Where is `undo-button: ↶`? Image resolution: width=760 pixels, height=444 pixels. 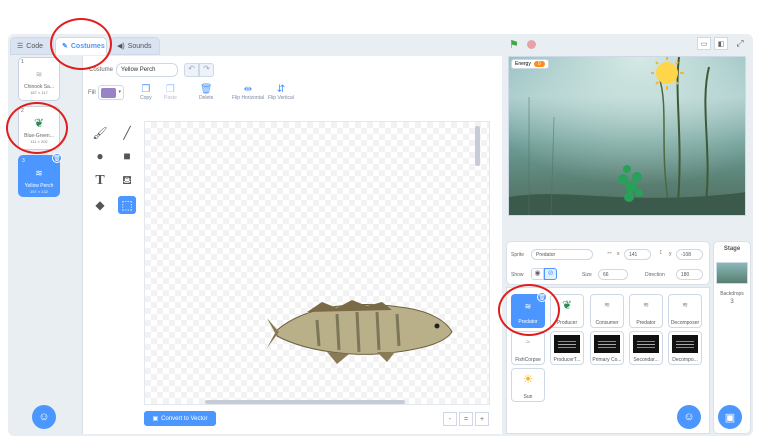 undo-button: ↶ is located at coordinates (191, 70).